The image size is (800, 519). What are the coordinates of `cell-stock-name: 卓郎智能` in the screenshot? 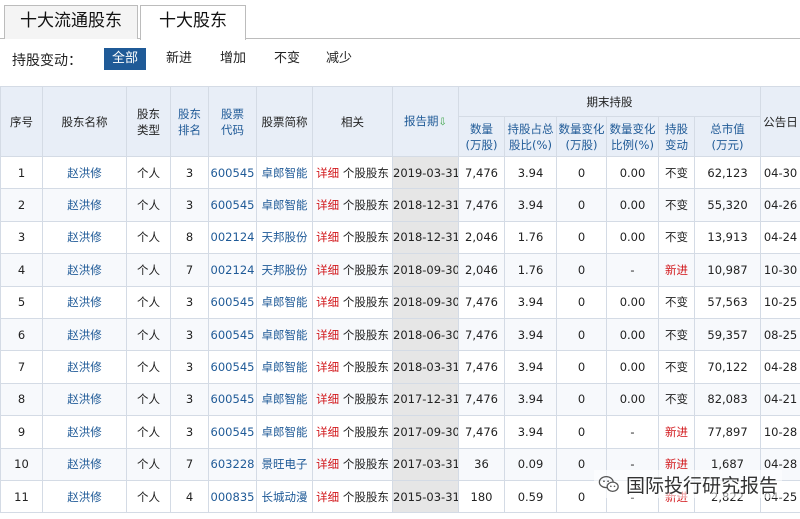 It's located at (284, 205).